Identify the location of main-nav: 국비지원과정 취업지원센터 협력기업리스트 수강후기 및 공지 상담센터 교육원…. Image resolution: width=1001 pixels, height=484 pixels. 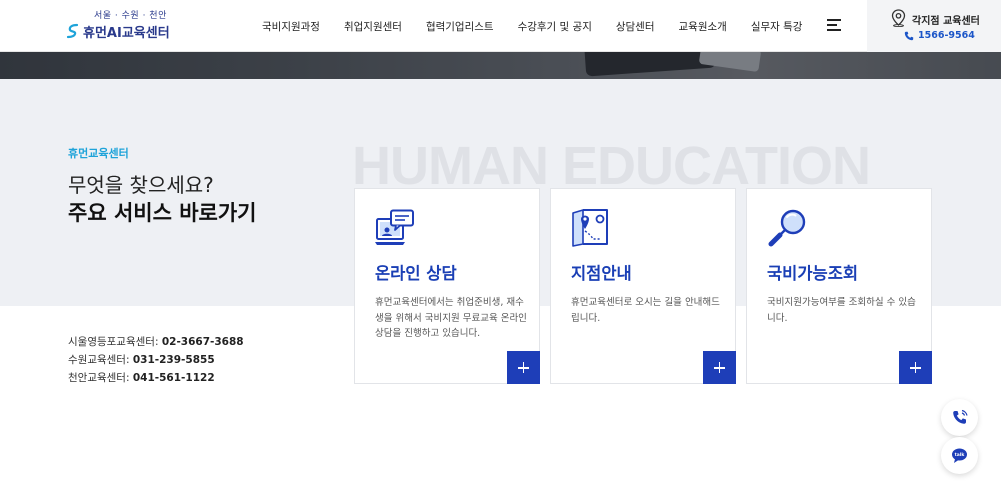
(539, 26).